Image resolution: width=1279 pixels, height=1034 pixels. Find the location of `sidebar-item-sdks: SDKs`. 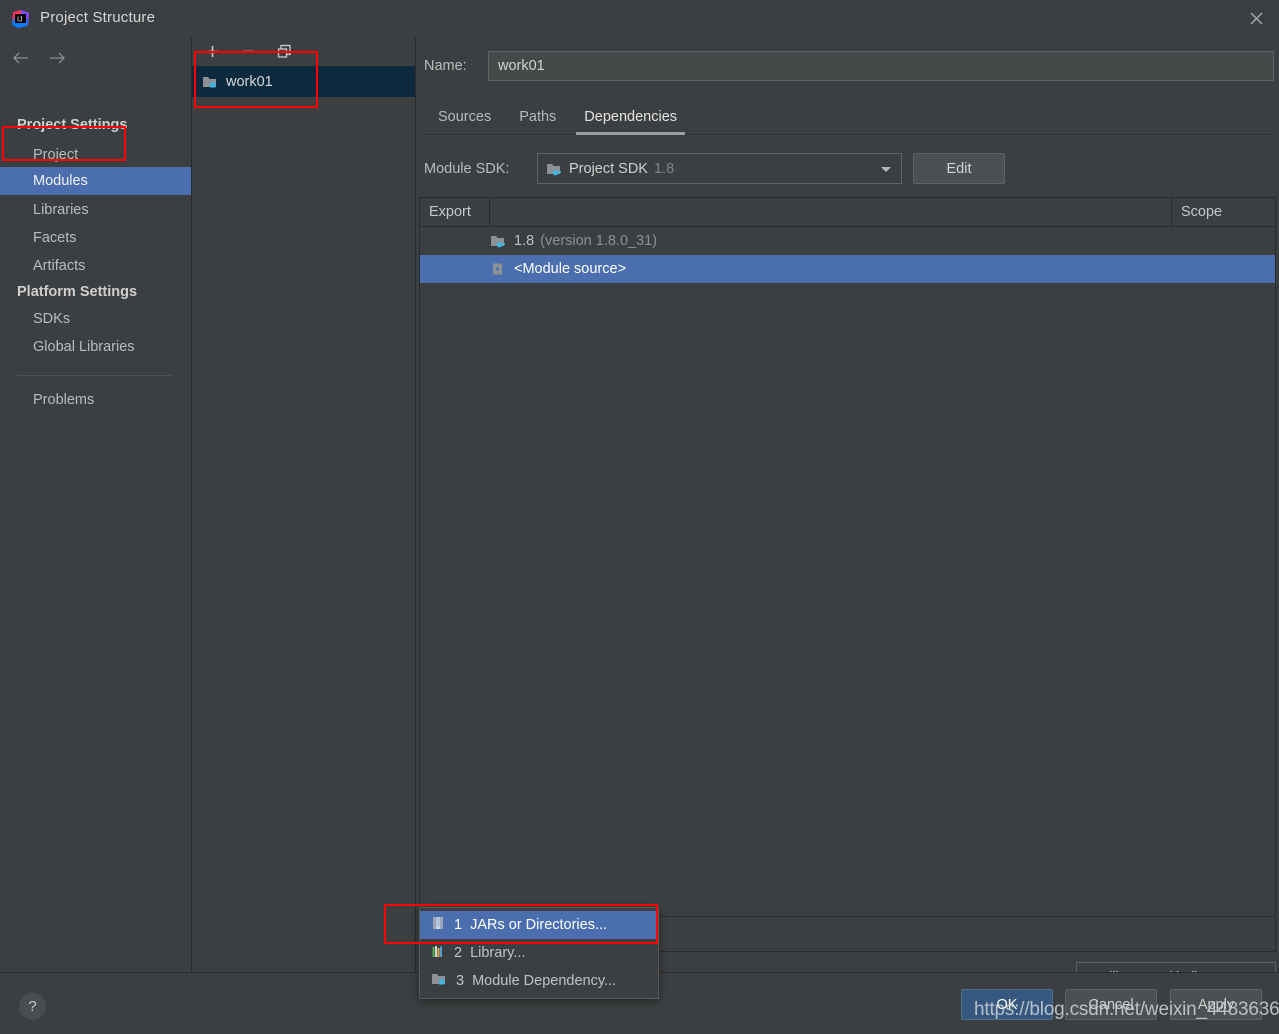

sidebar-item-sdks: SDKs is located at coordinates (95, 319).